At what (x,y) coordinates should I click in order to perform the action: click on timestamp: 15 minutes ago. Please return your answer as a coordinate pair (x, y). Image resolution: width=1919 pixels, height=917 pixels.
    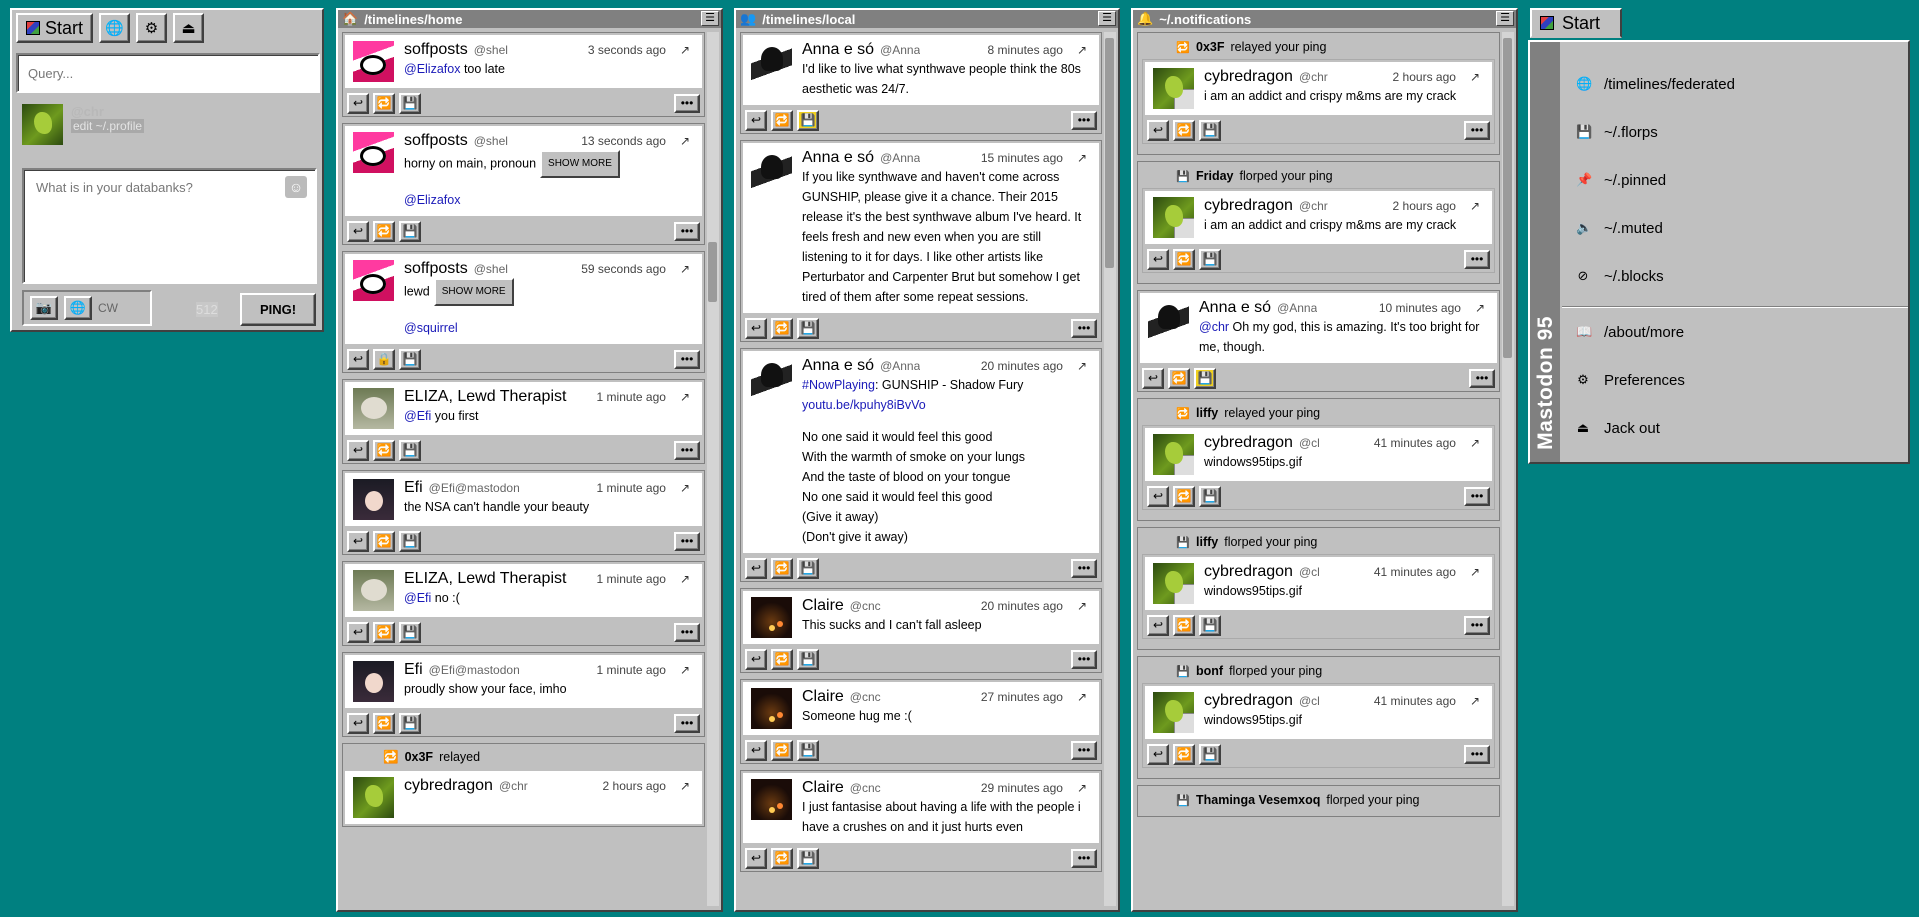
    Looking at the image, I should click on (1022, 158).